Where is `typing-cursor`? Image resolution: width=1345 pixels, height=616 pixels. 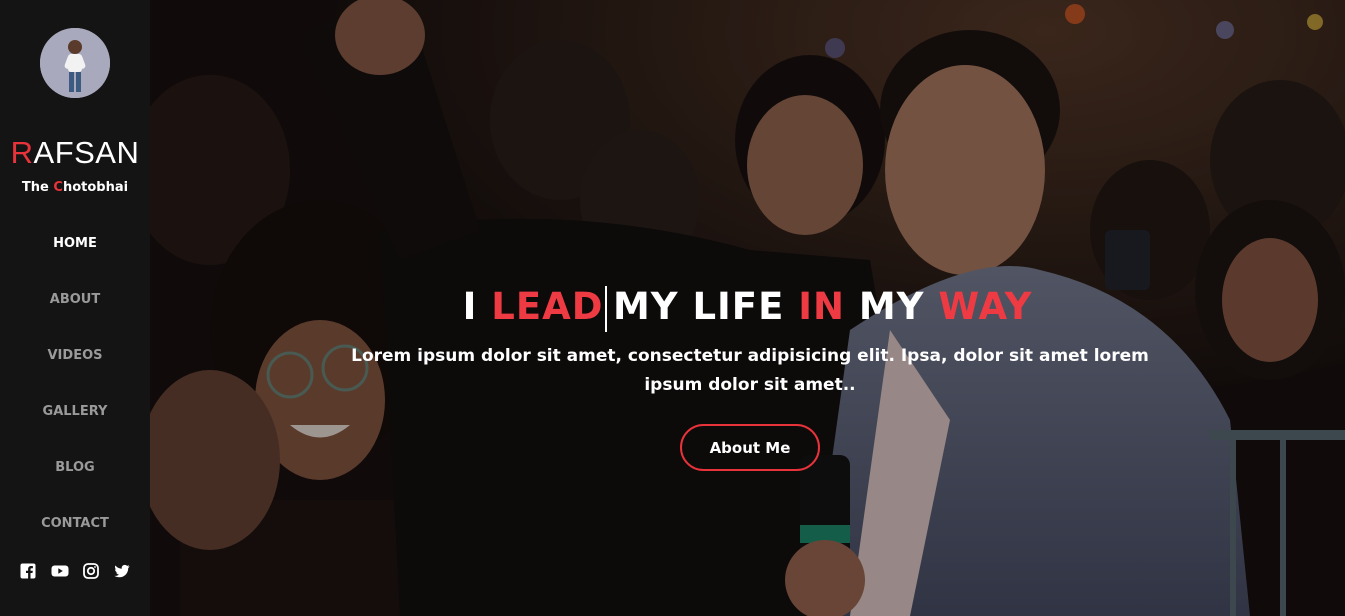
typing-cursor is located at coordinates (606, 308).